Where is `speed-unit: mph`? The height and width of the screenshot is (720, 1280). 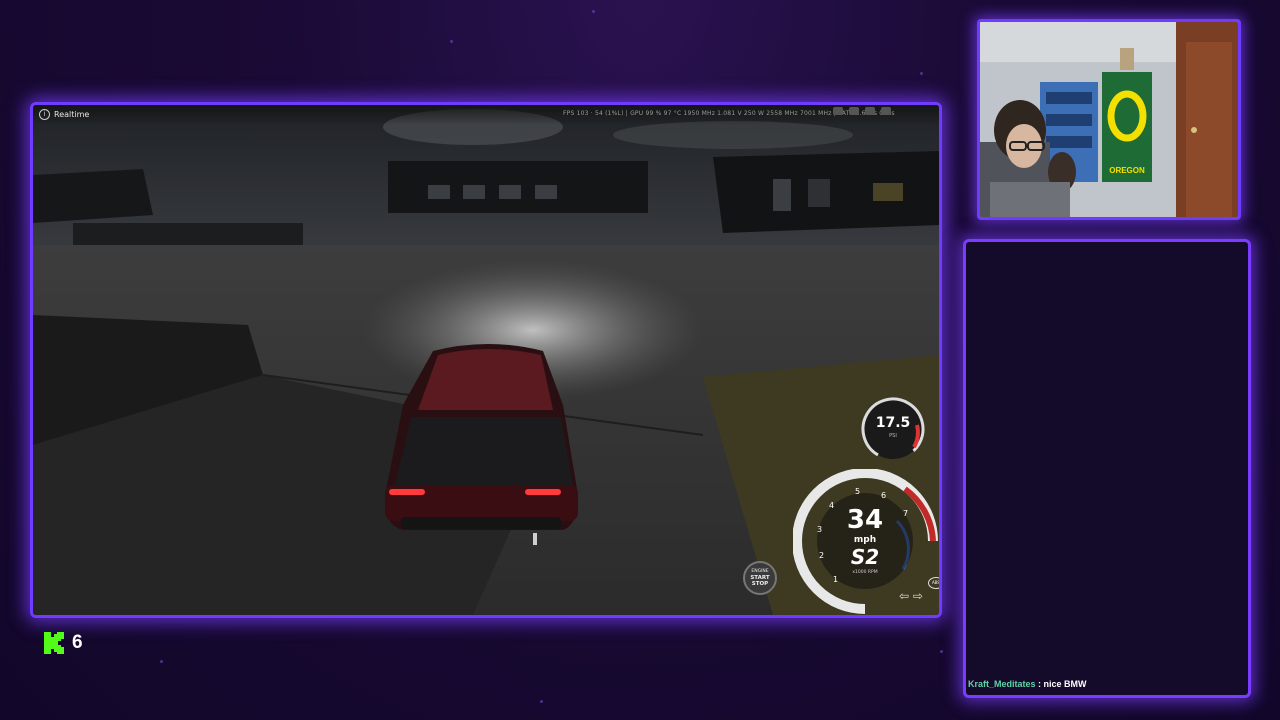
speed-unit: mph is located at coordinates (865, 540).